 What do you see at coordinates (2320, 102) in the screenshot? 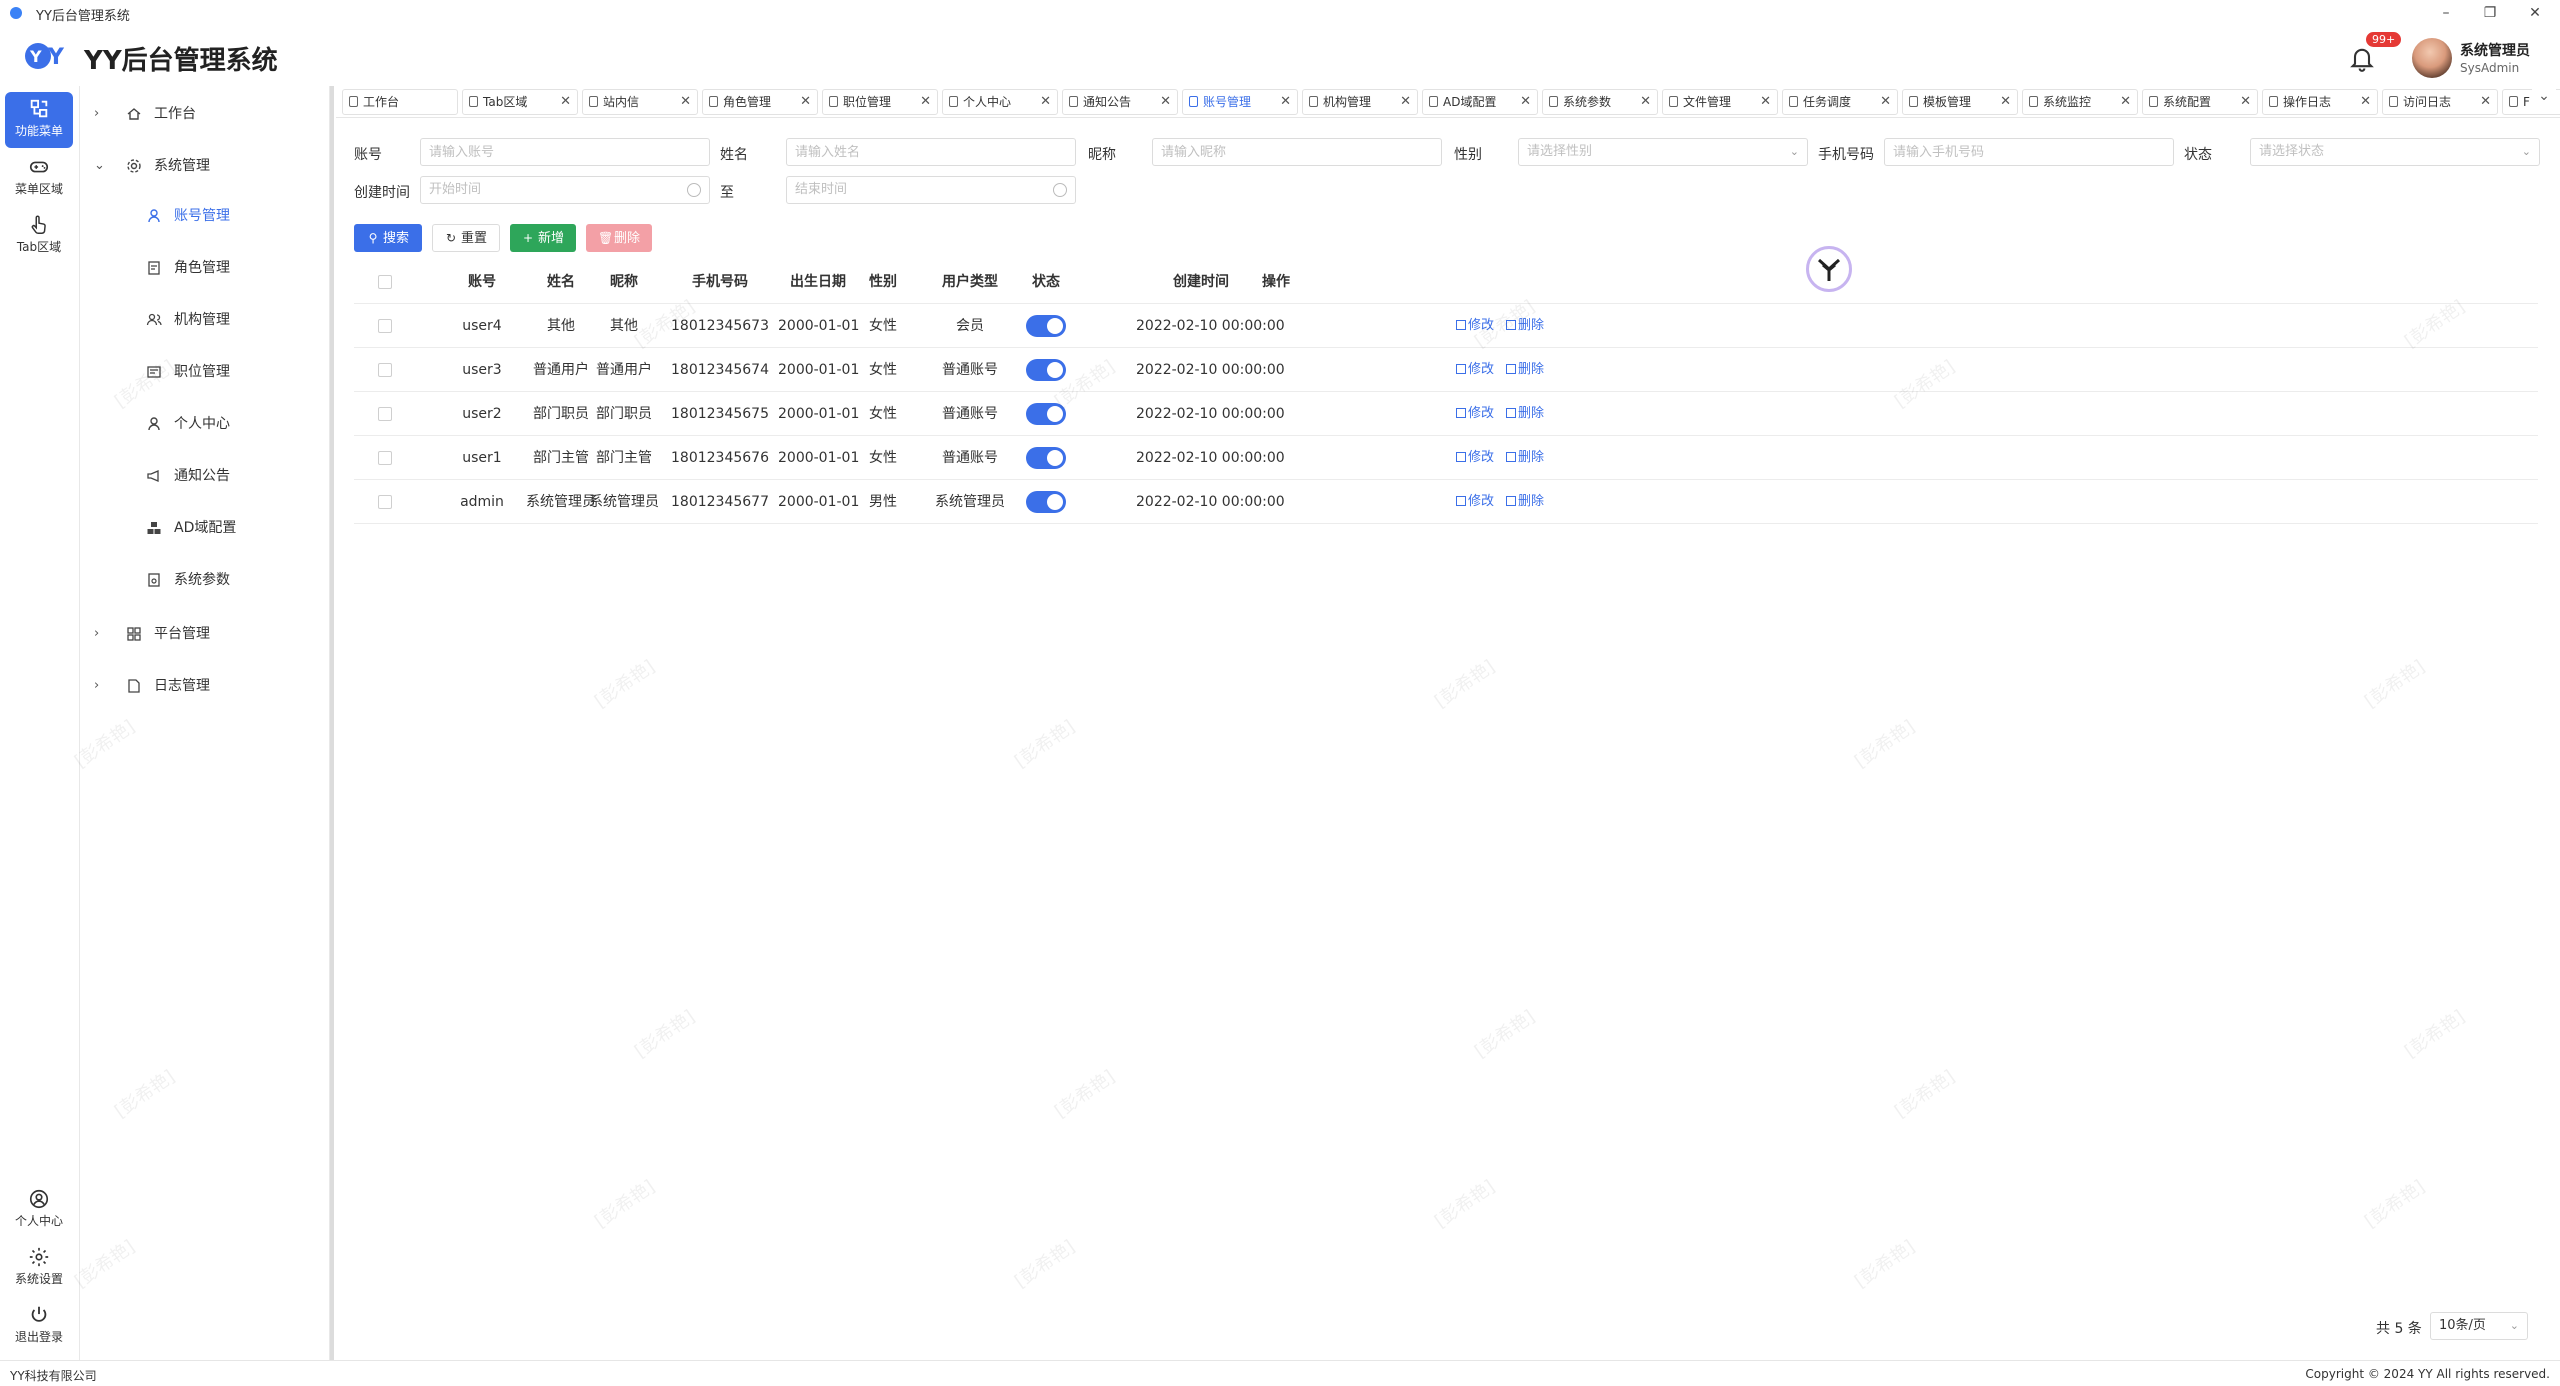
I see `tab-17: 操作日志 ✕` at bounding box center [2320, 102].